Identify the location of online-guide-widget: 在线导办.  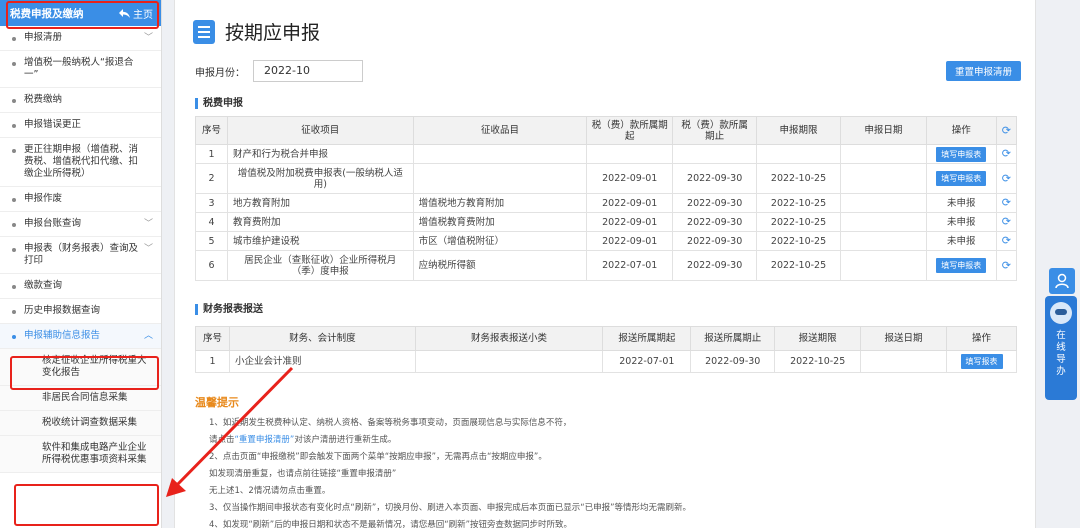
(1061, 348).